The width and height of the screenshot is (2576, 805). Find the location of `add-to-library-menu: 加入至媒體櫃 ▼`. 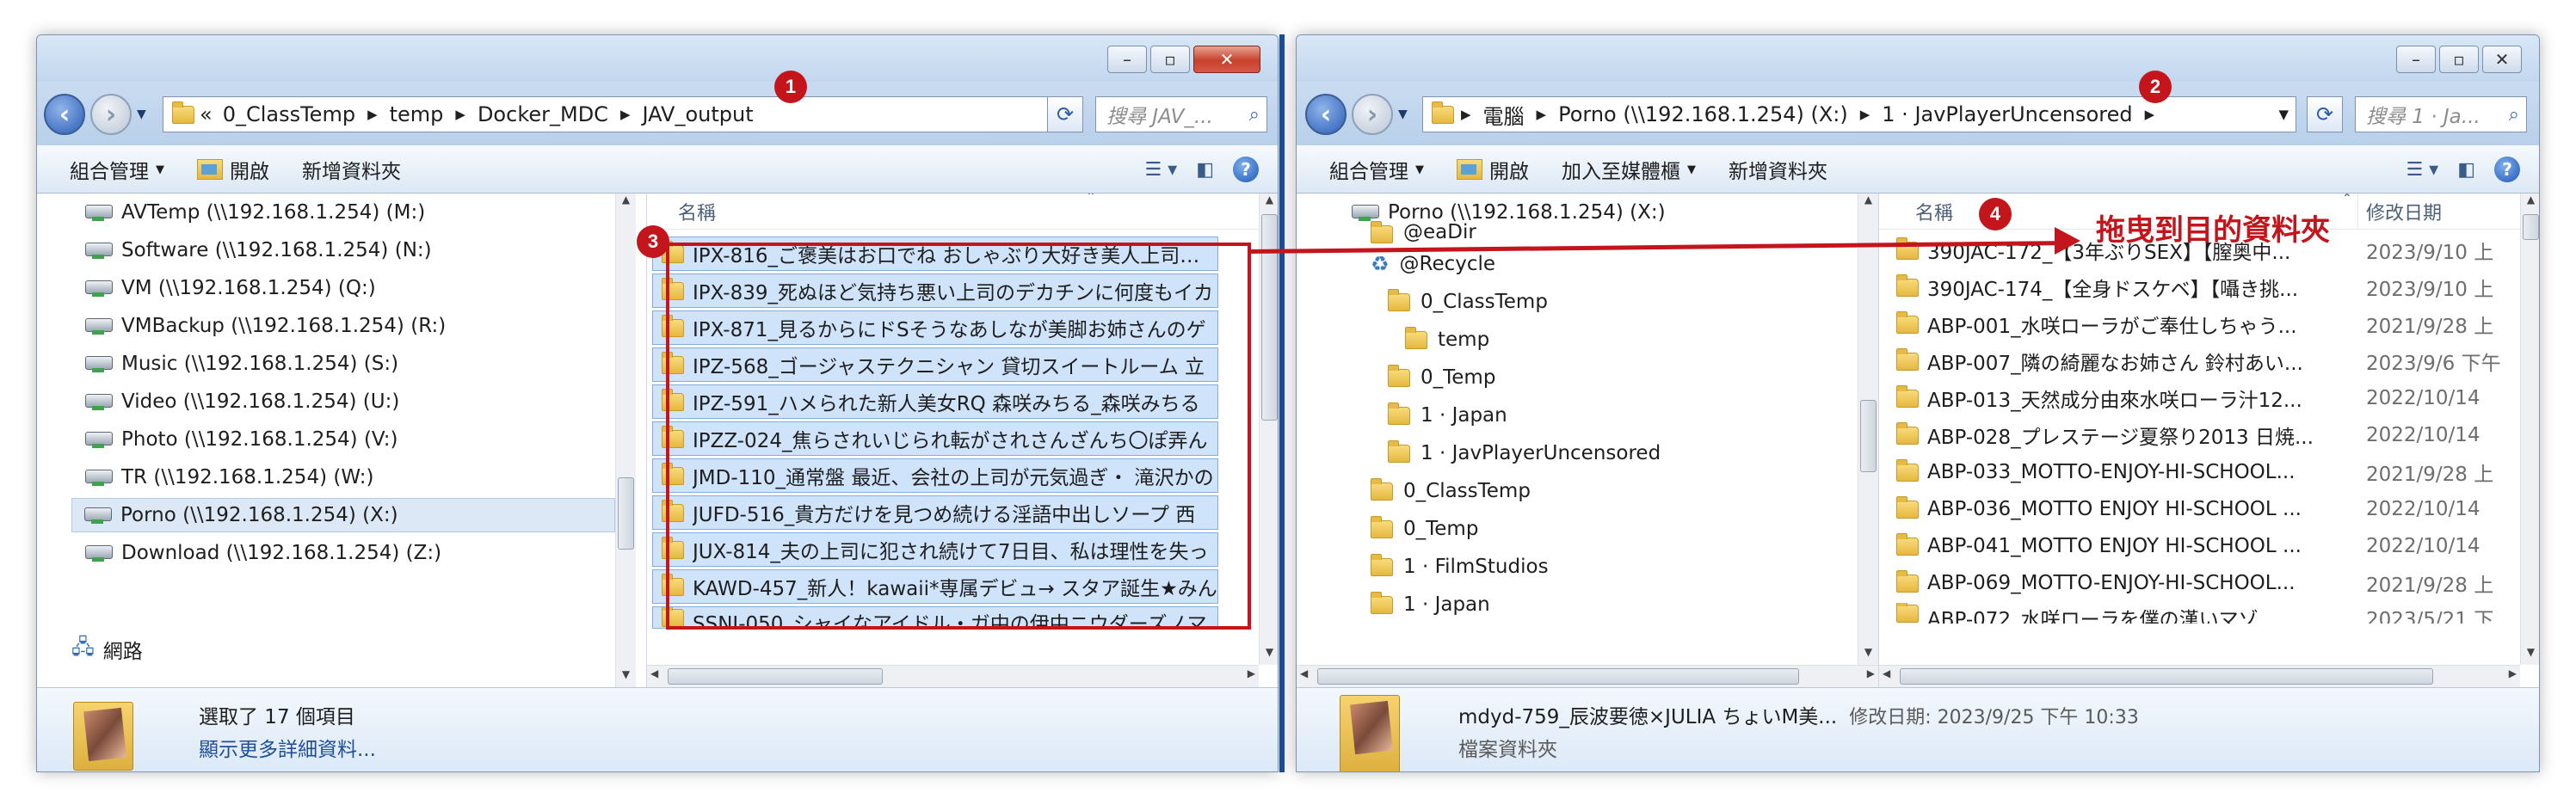

add-to-library-menu: 加入至媒體櫃 ▼ is located at coordinates (1629, 170).